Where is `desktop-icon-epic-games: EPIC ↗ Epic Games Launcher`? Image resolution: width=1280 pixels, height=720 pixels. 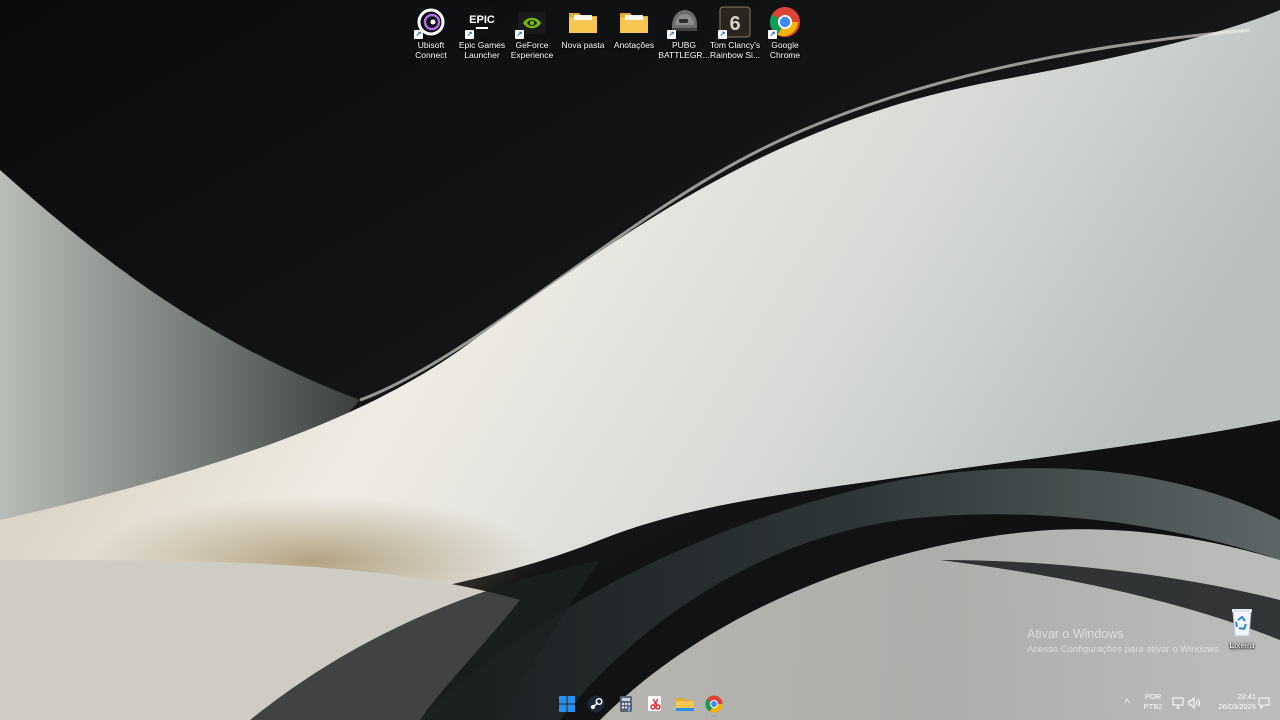
desktop-icon-epic-games: EPIC ↗ Epic Games Launcher is located at coordinates (482, 31).